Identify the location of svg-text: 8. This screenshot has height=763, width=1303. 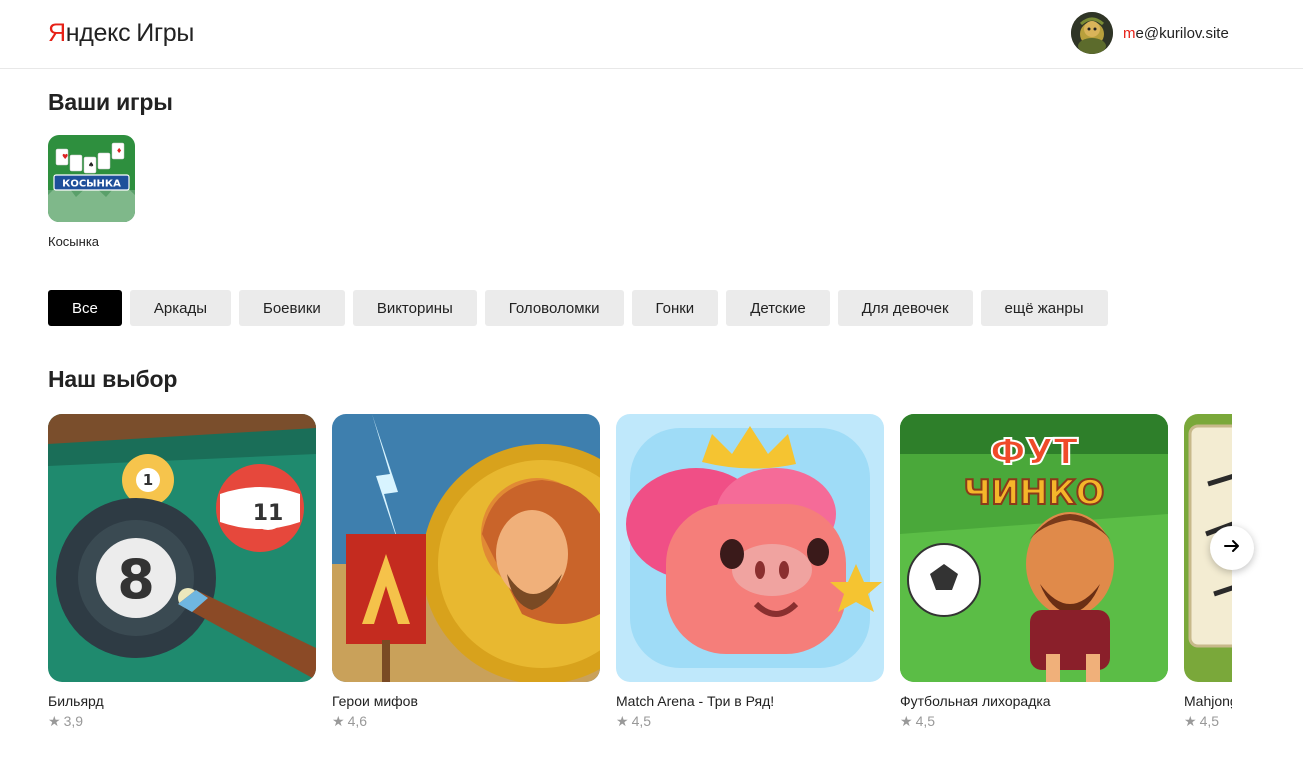
(136, 579).